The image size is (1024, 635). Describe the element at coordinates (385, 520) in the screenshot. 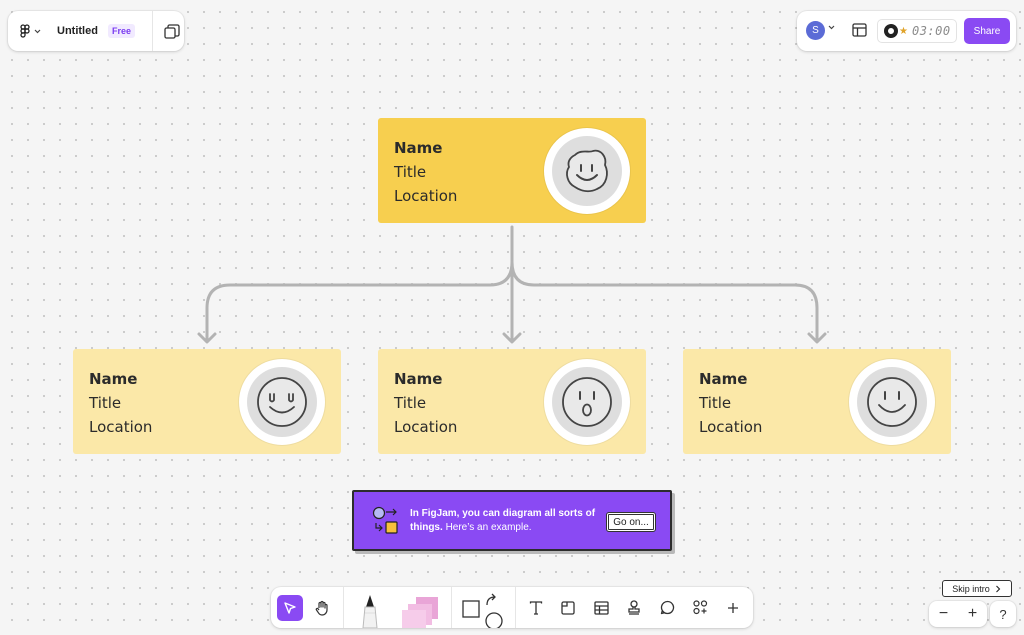

I see `diagram-icon` at that location.